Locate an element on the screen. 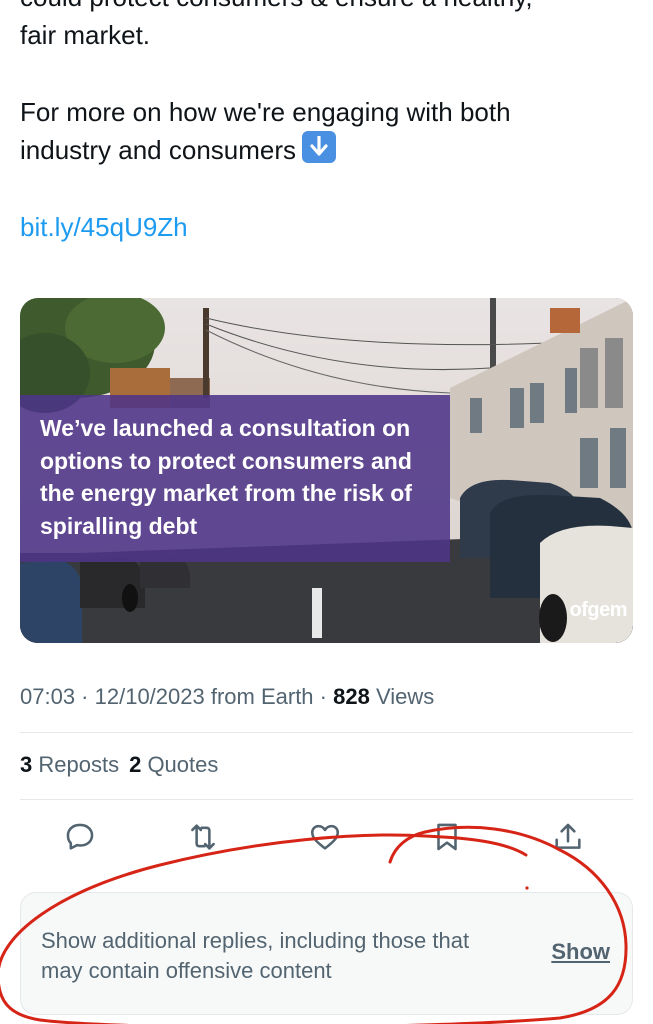 The image size is (653, 1024). tweet-link: bit.ly/45qU9Zh is located at coordinates (104, 227).